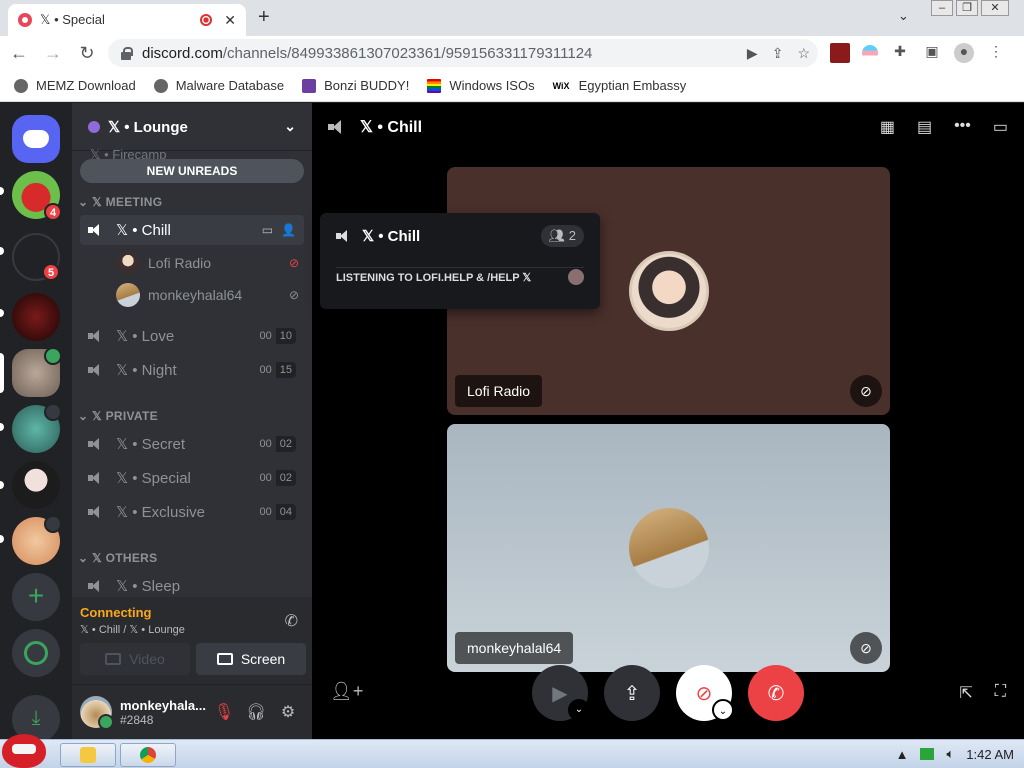 The height and width of the screenshot is (768, 1024). I want to click on screen-share-button: Screen, so click(251, 659).